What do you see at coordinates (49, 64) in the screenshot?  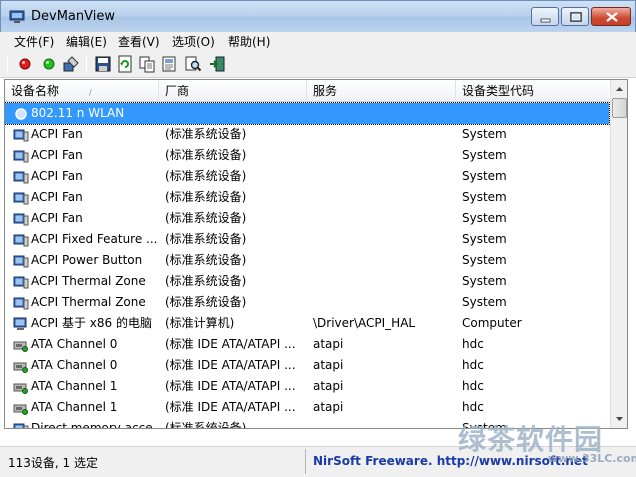 I see `enable-device-icon` at bounding box center [49, 64].